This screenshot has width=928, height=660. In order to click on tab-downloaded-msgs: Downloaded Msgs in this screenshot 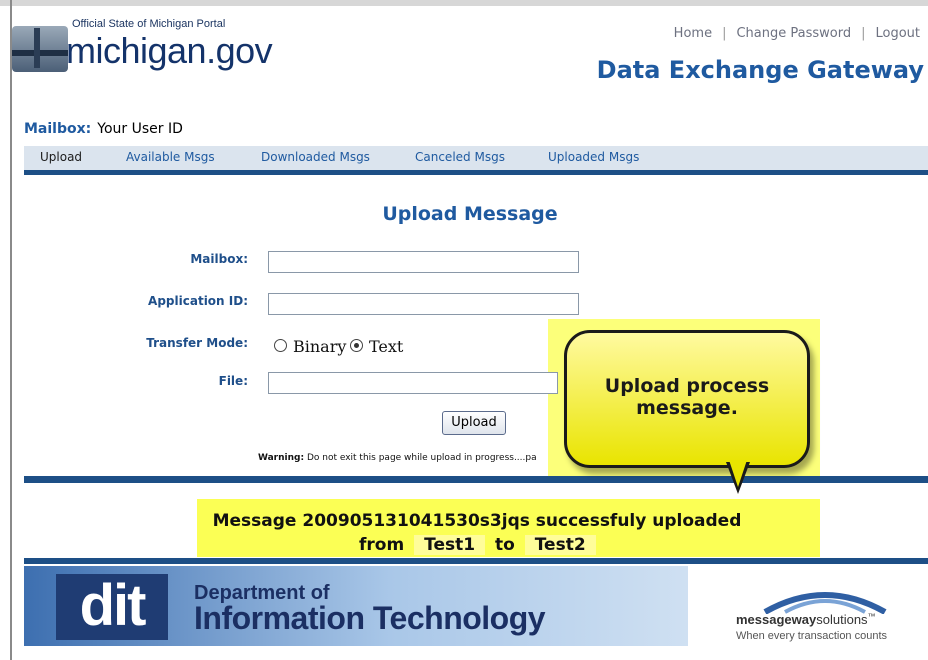, I will do `click(315, 157)`.